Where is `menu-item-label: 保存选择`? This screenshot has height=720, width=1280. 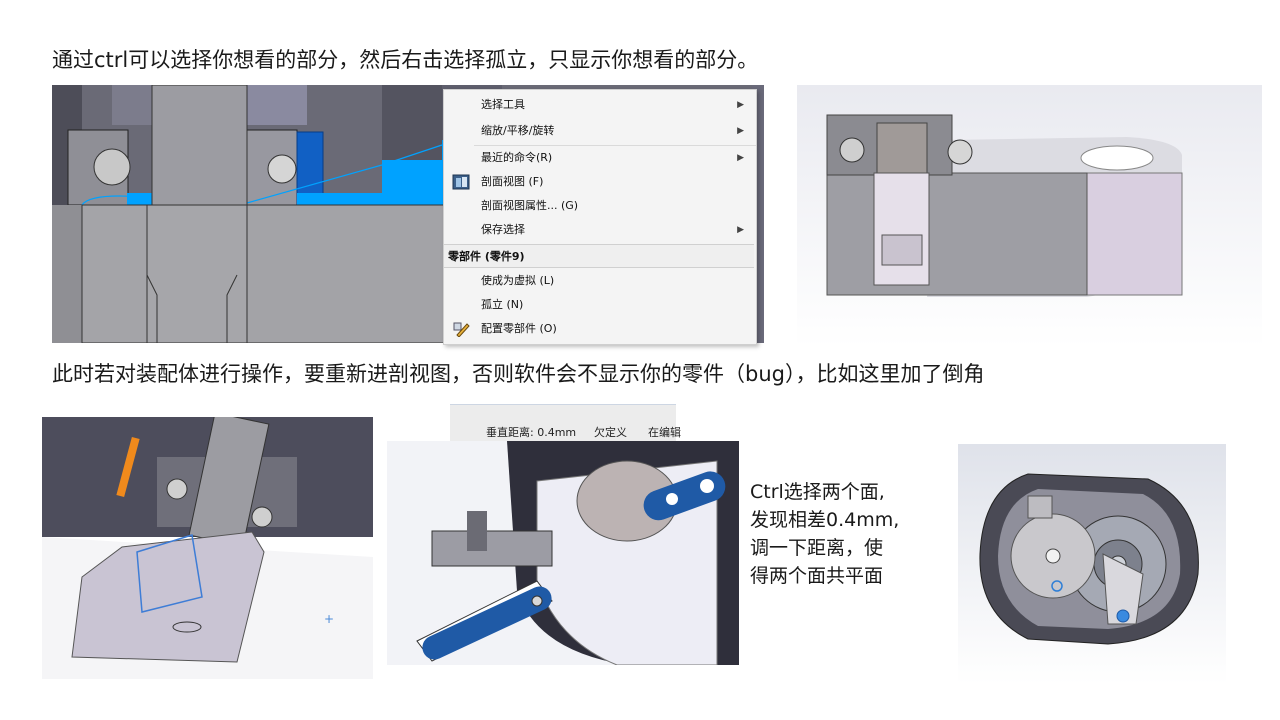
menu-item-label: 保存选择 is located at coordinates (503, 229).